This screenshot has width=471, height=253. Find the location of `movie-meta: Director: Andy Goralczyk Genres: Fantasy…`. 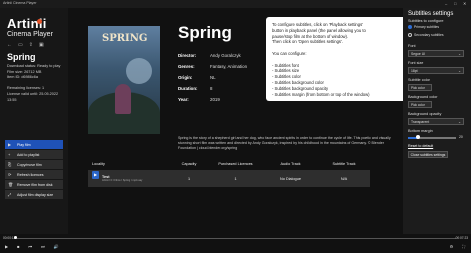

movie-meta: Director: Andy Goralczyk Genres: Fantasy… is located at coordinates (212, 77).